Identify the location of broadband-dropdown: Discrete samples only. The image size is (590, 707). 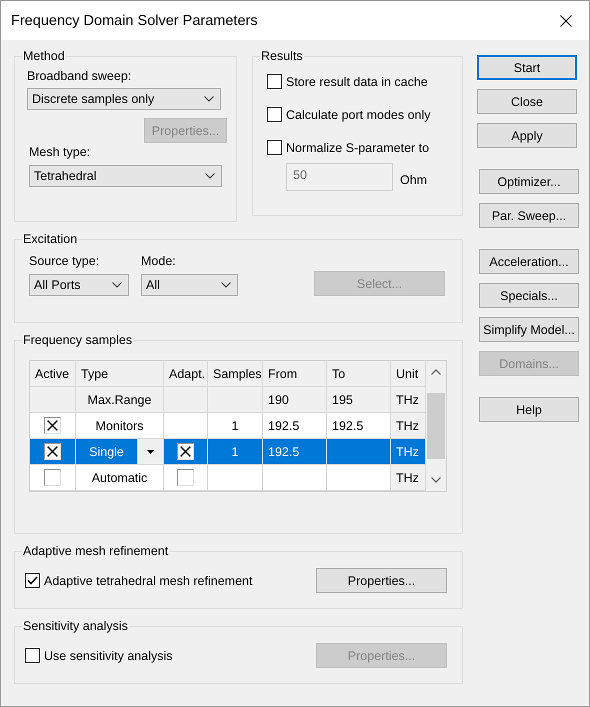
(124, 99).